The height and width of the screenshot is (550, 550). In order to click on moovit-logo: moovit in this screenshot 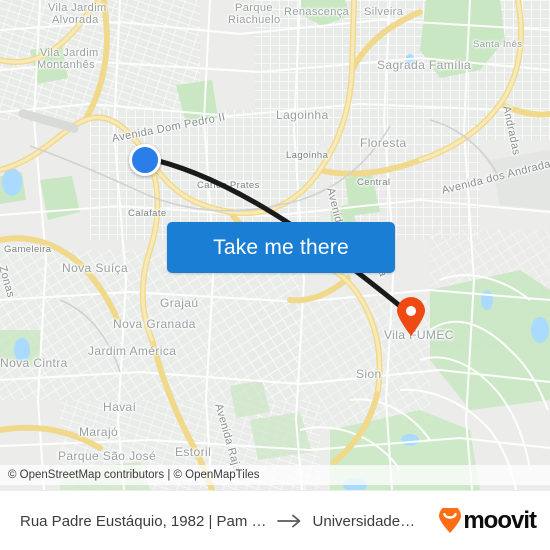, I will do `click(487, 521)`.